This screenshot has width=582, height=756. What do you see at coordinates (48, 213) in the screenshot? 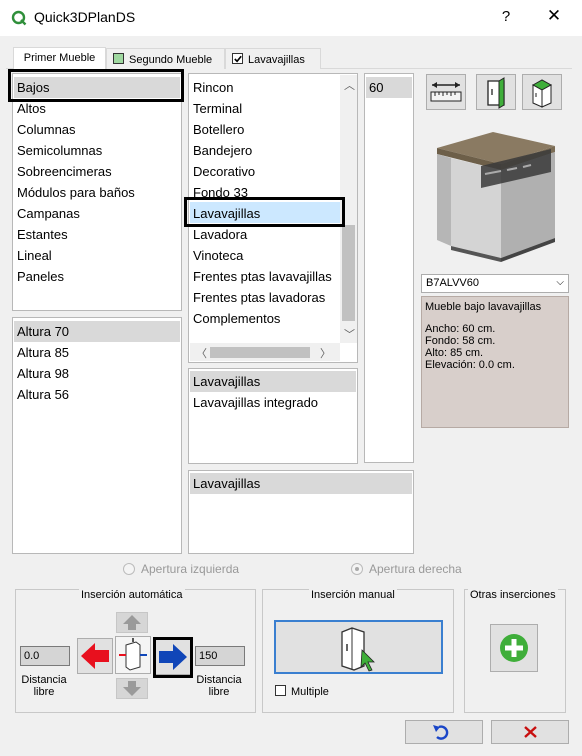
I see `list-item: Campanas` at bounding box center [48, 213].